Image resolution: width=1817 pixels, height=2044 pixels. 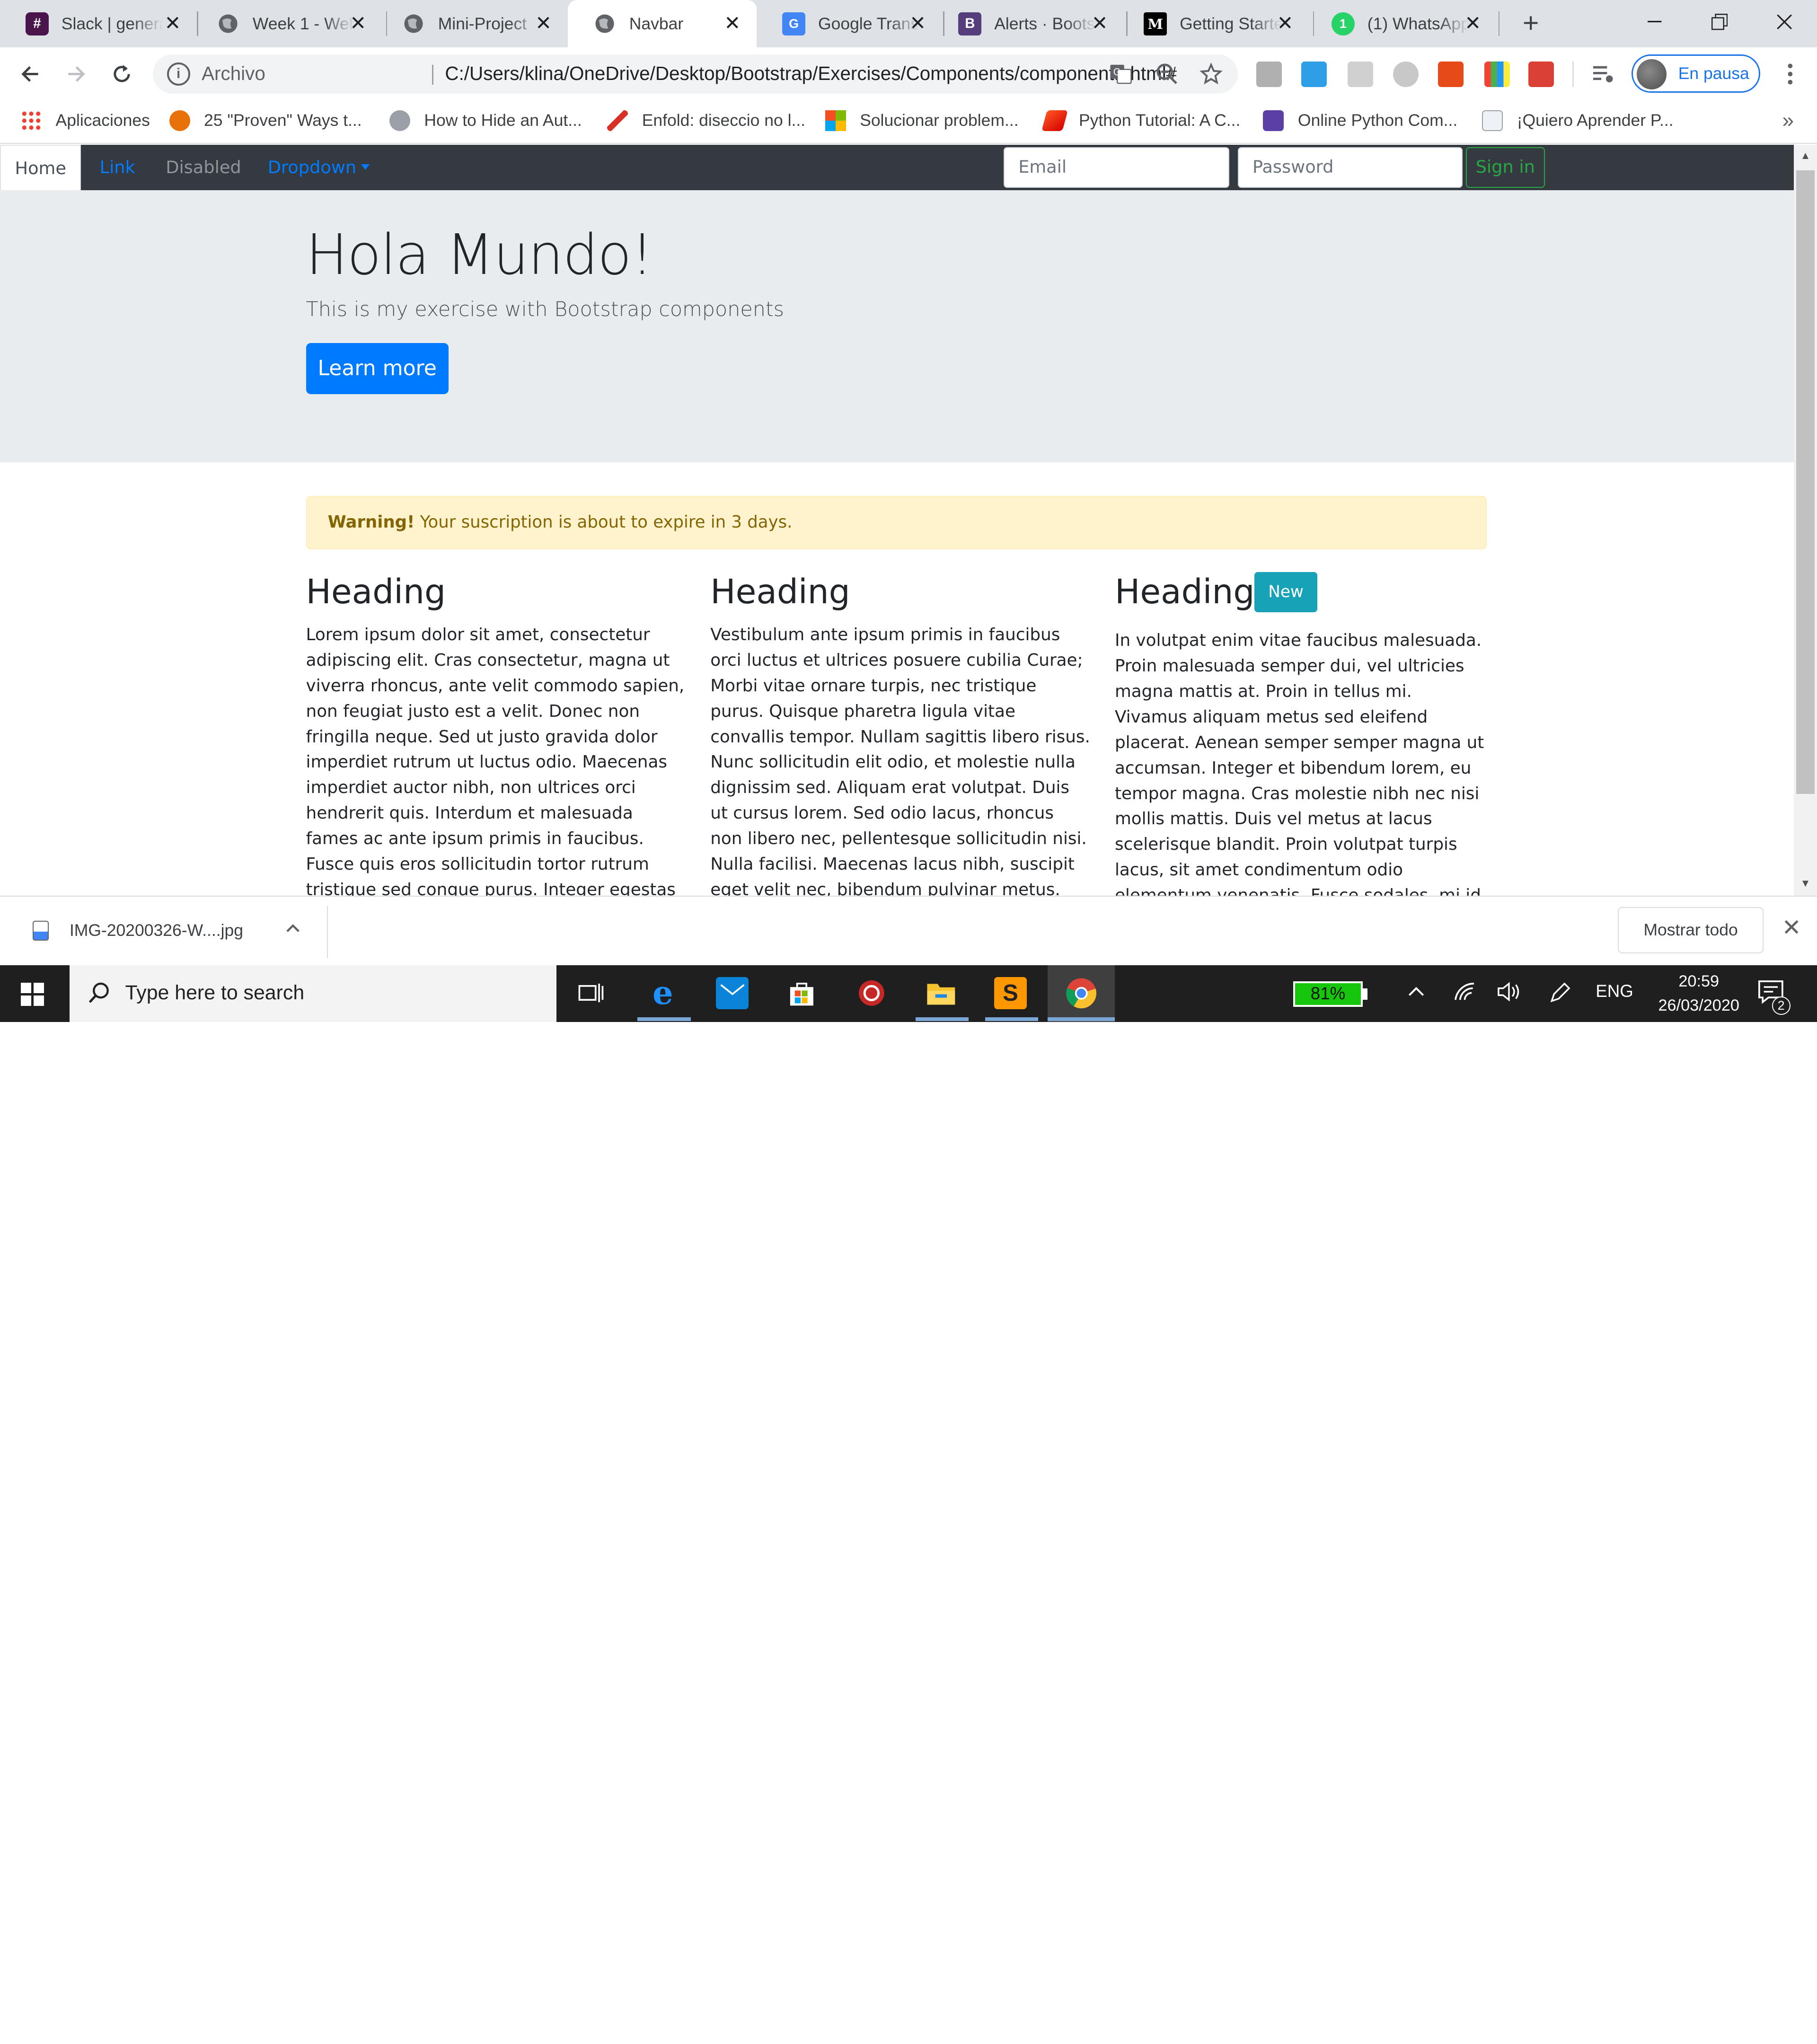 I want to click on close-window-button, so click(x=1785, y=22).